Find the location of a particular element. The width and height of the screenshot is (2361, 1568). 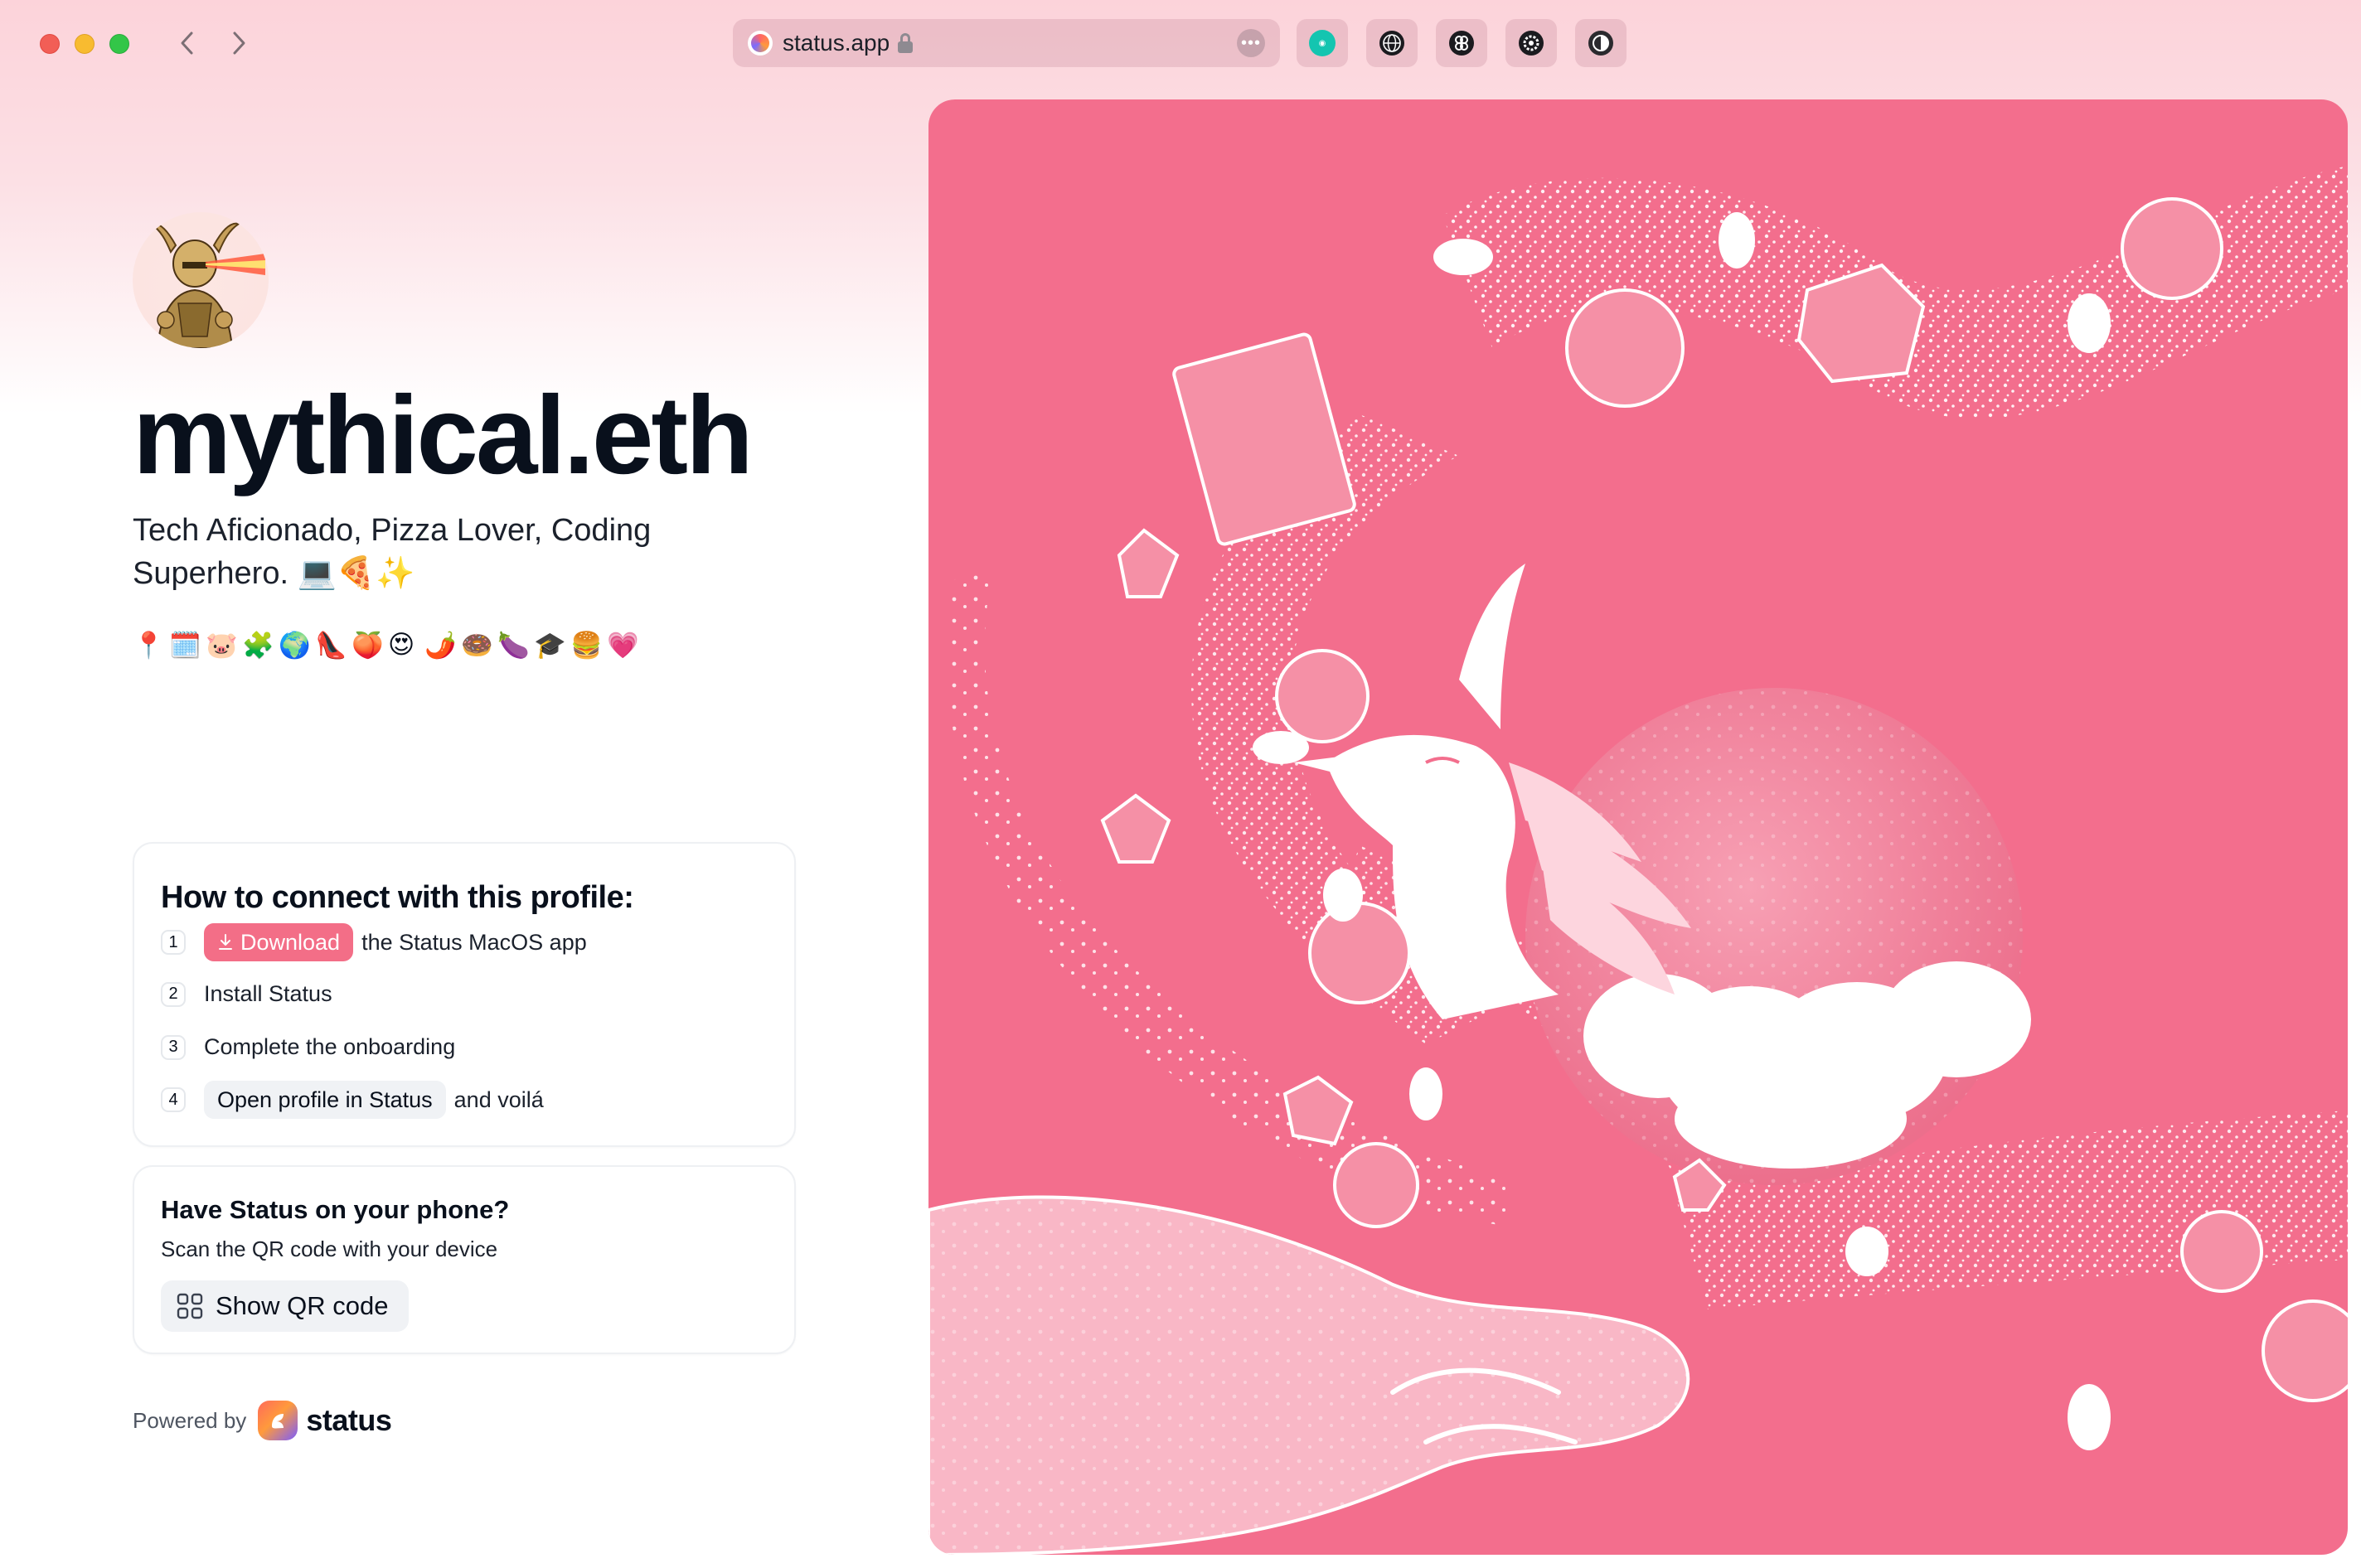

step-text: Complete the onboarding is located at coordinates (330, 1046).